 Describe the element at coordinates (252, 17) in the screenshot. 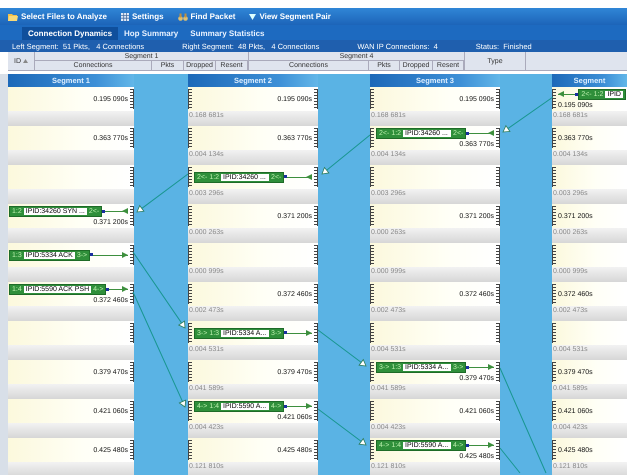

I see `dropdown-icon` at that location.